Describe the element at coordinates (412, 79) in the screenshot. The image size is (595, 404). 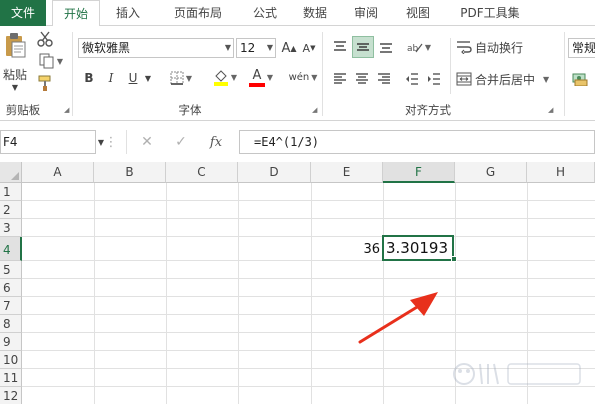
I see `decrease-indent-icon` at that location.